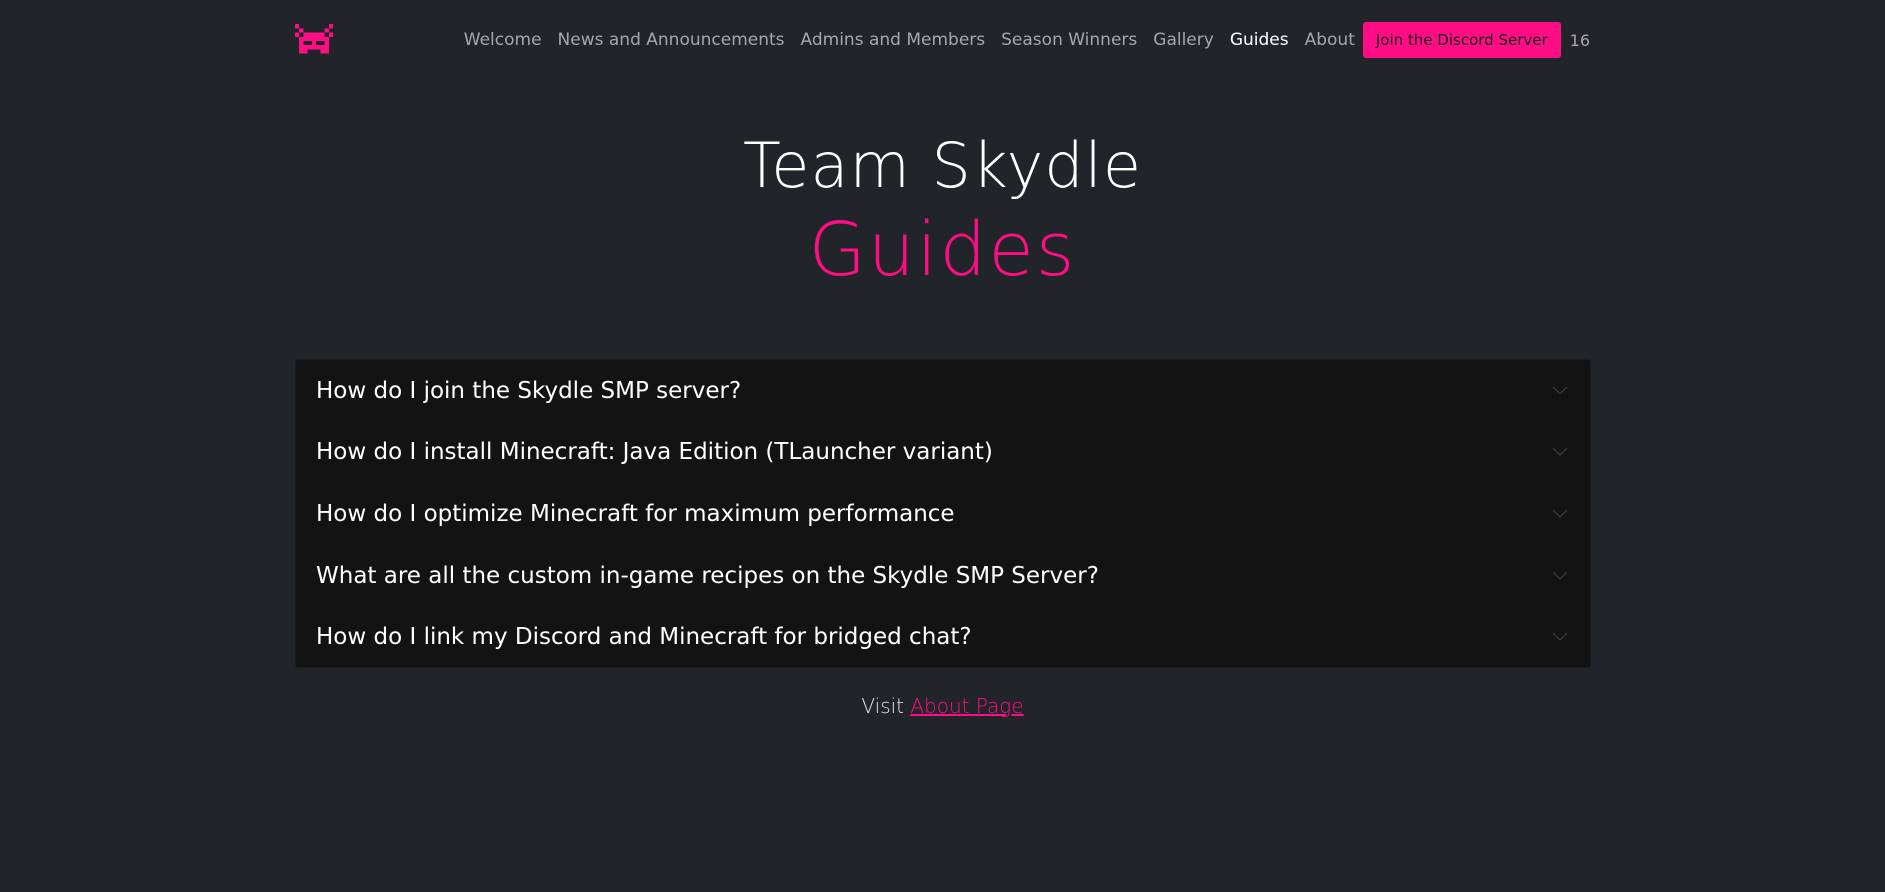 The height and width of the screenshot is (892, 1885). I want to click on page-title: Team Skydle, so click(942, 165).